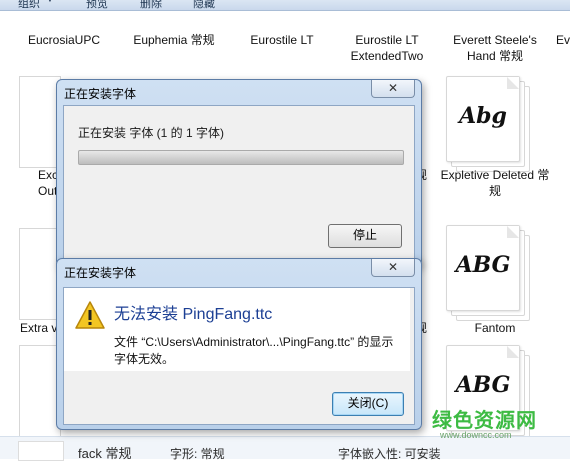  What do you see at coordinates (151, 133) in the screenshot?
I see `install-progress-message: 正在安装 字体 (1 的 1 字体)` at bounding box center [151, 133].